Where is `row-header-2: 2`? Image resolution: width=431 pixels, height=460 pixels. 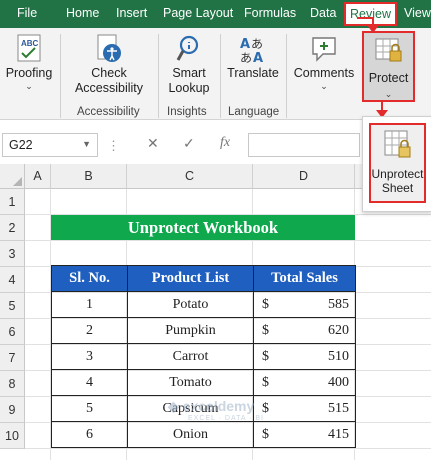
row-header-2: 2 is located at coordinates (12, 228).